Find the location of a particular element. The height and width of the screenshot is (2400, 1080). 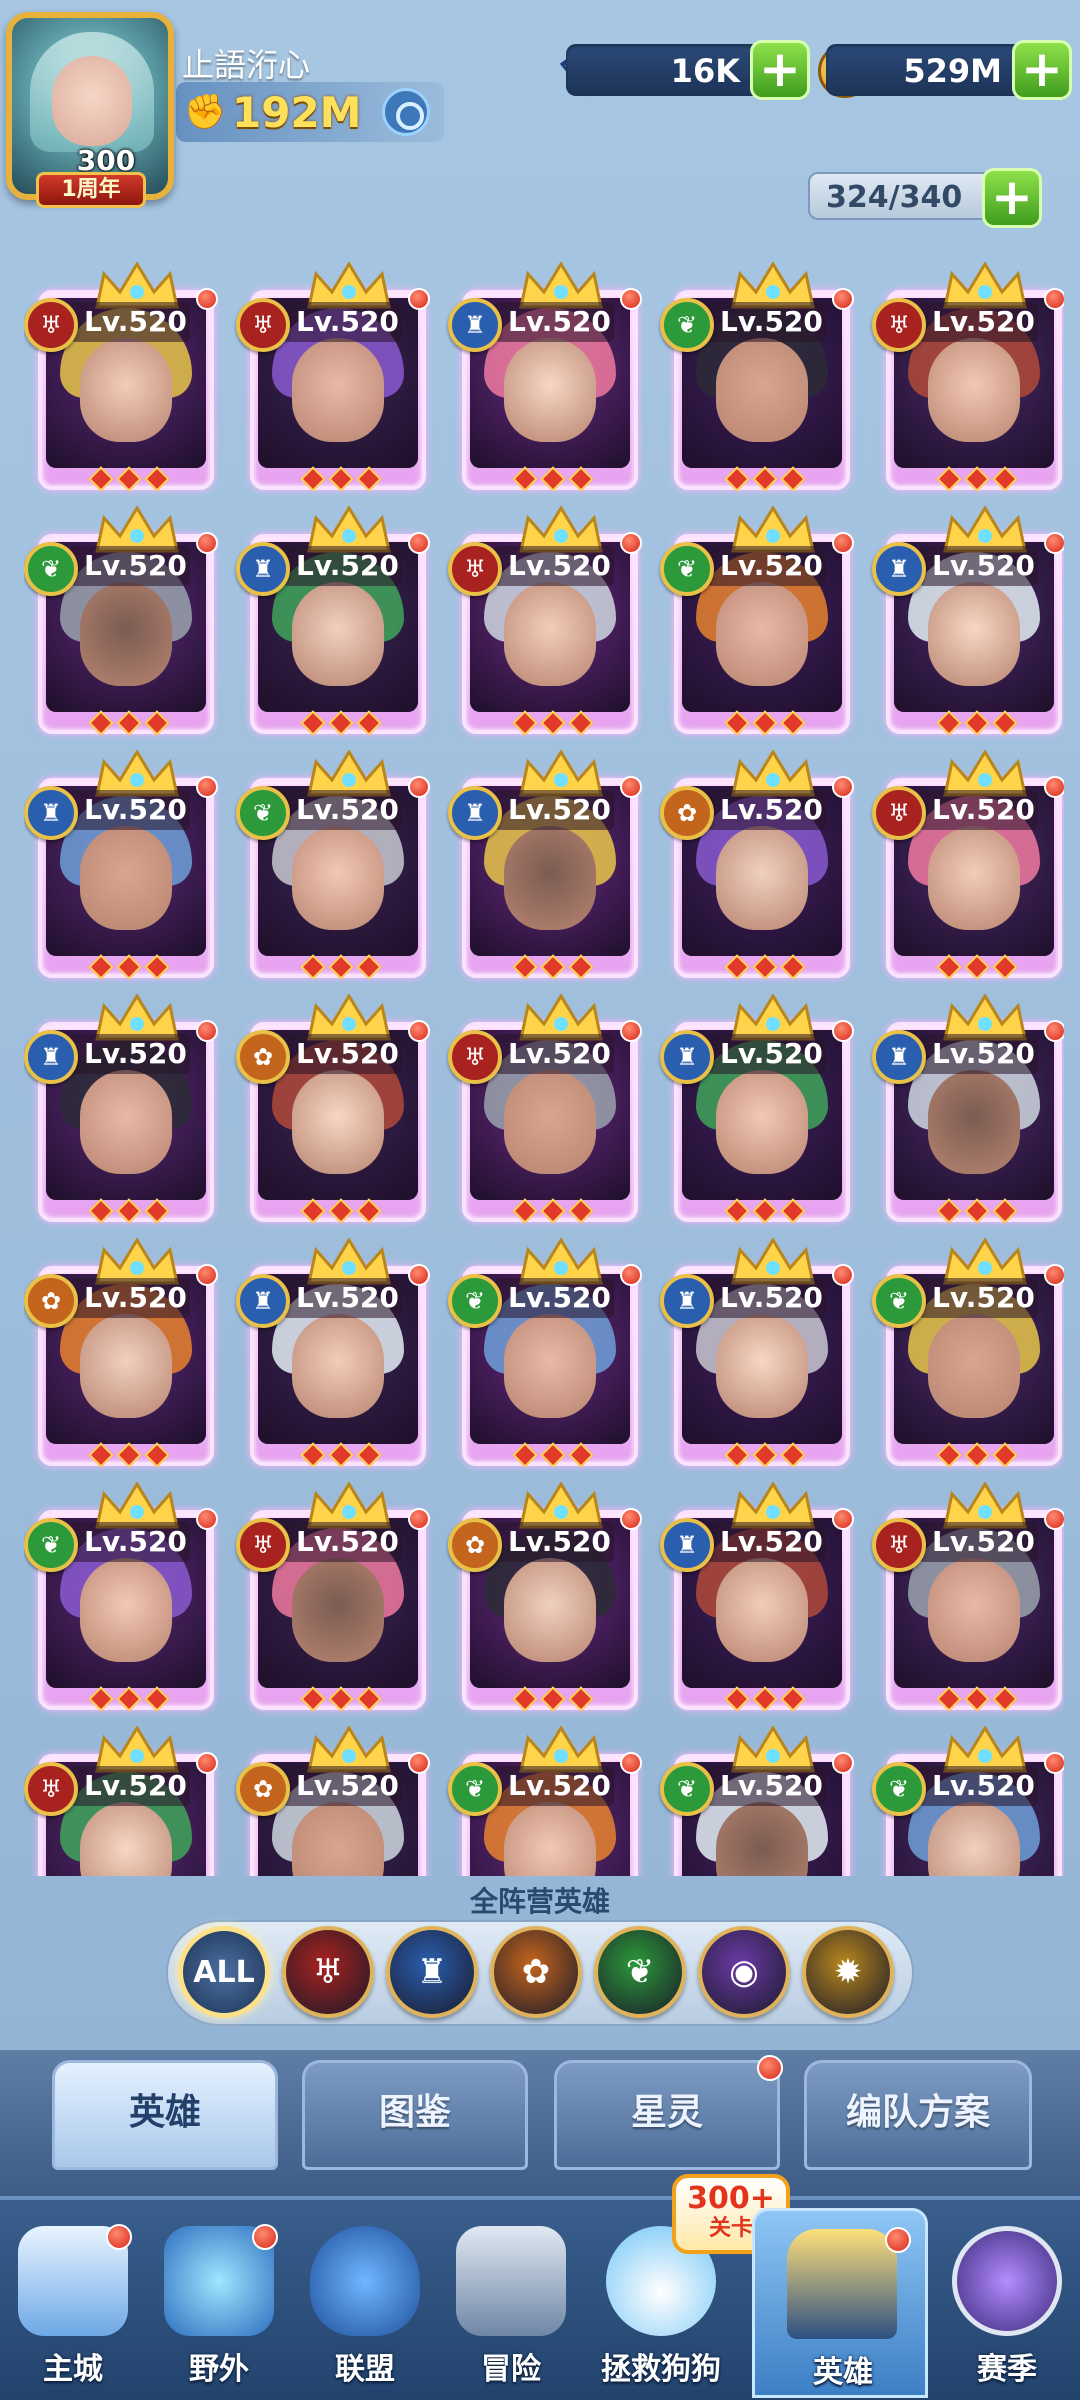

faction-glyph: ♅ is located at coordinates (475, 1057).